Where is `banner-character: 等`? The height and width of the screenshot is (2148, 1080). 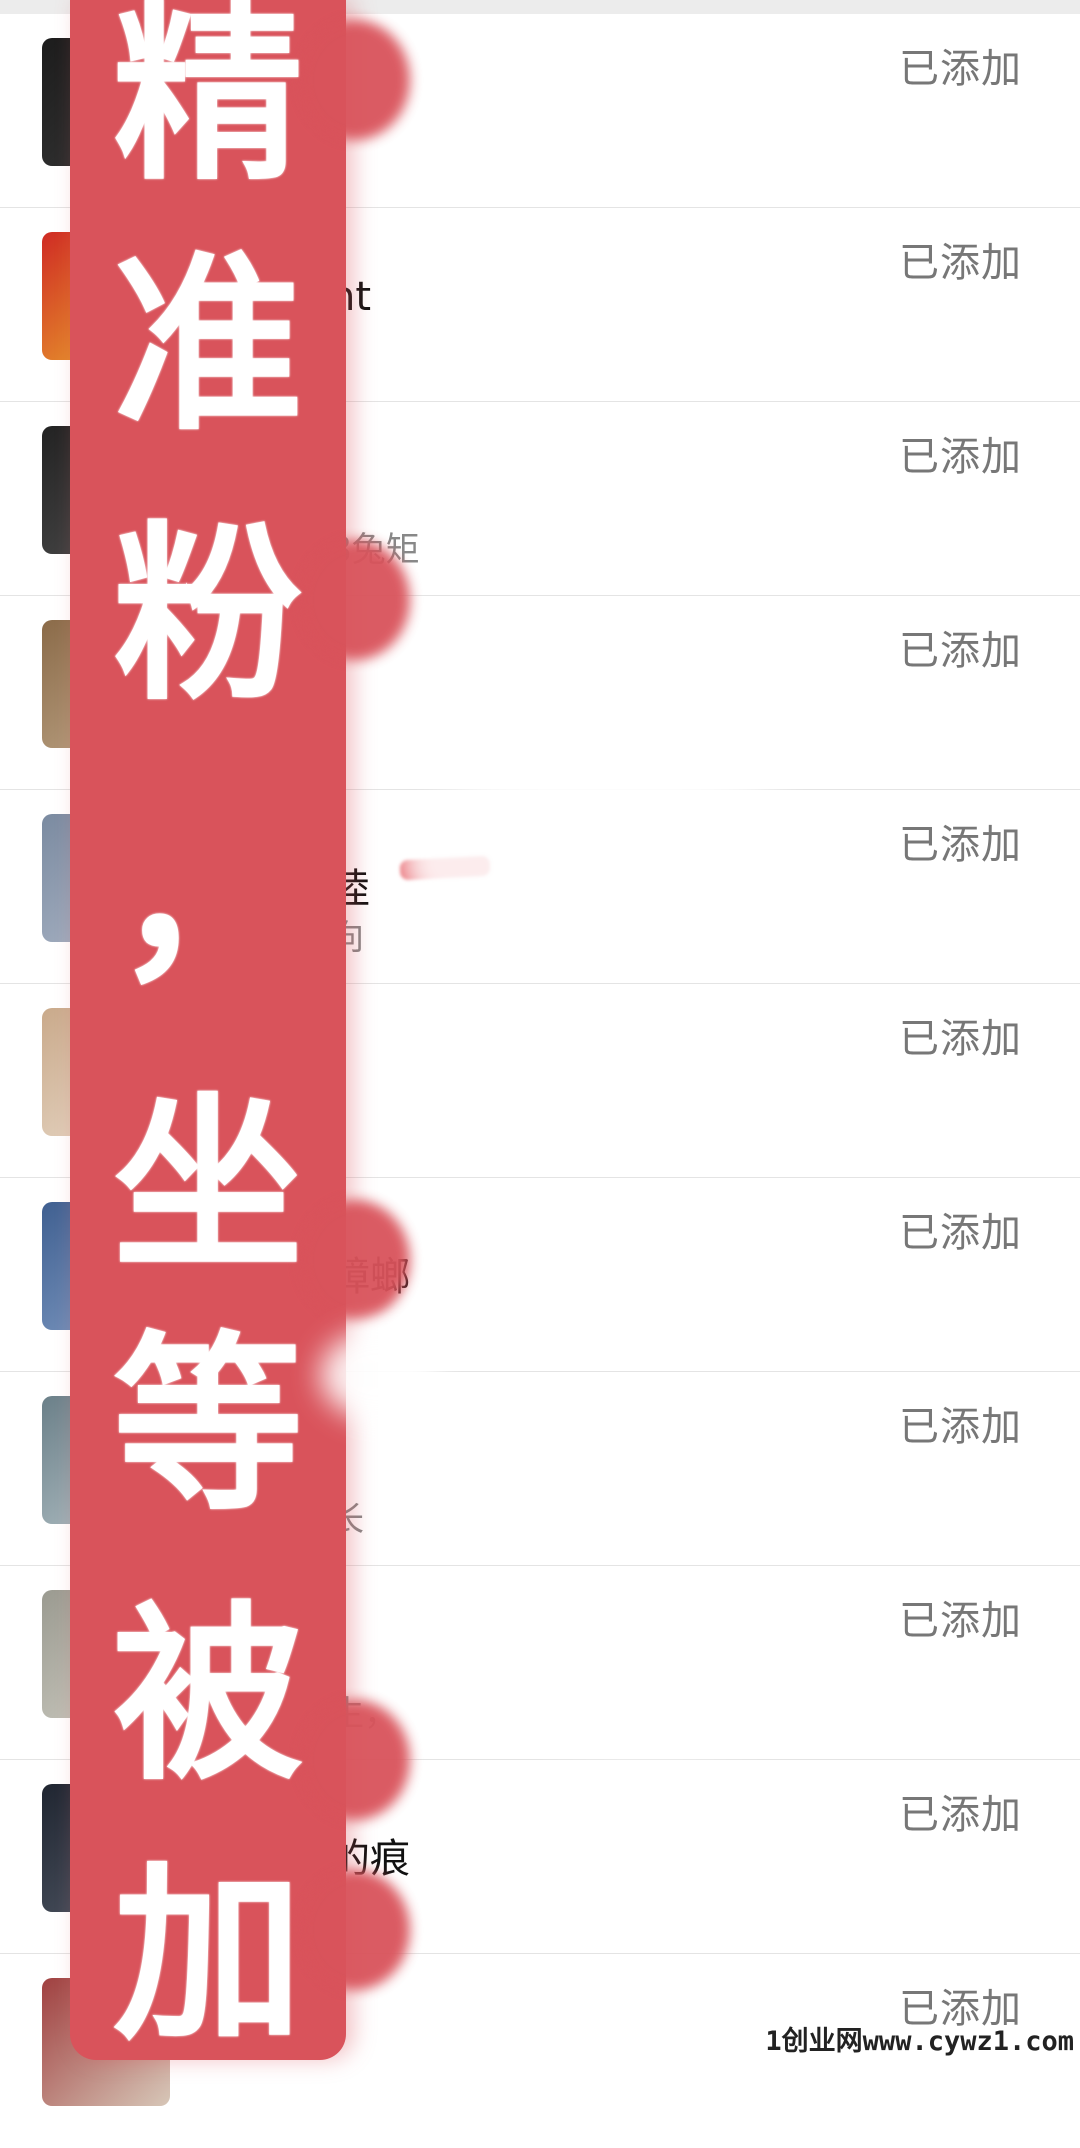 banner-character: 等 is located at coordinates (207, 1424).